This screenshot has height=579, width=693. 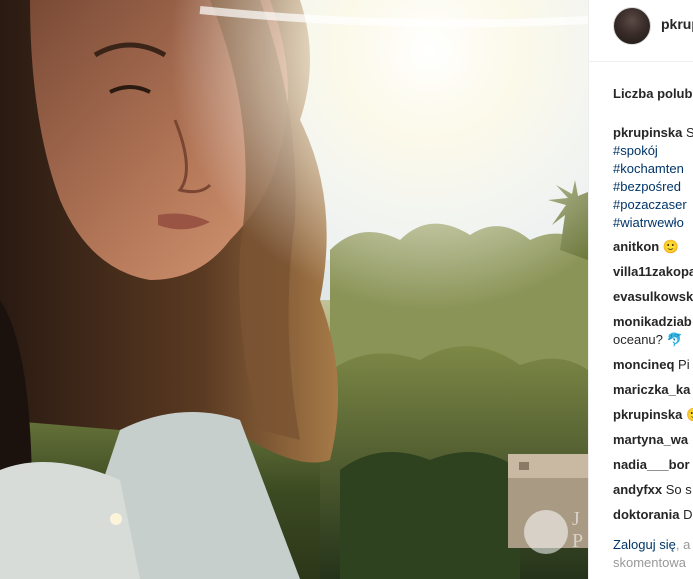 I want to click on comment-item: mariczka_ka, so click(x=651, y=390).